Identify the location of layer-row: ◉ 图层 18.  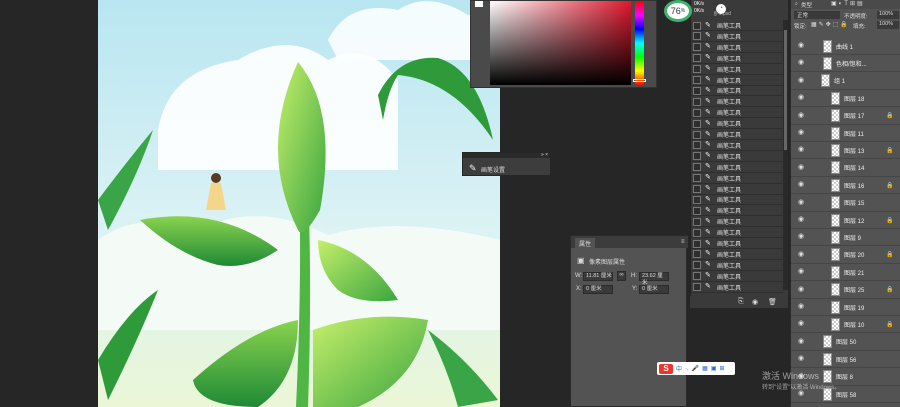
(845, 99).